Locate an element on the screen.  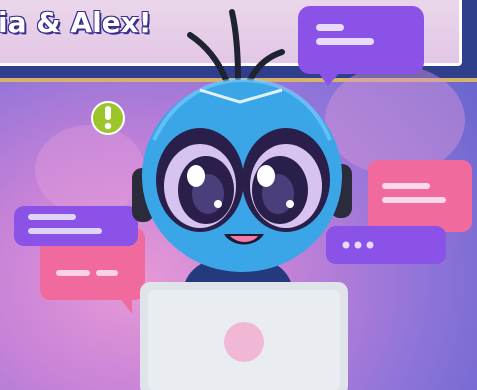
laptop-icon is located at coordinates (244, 336).